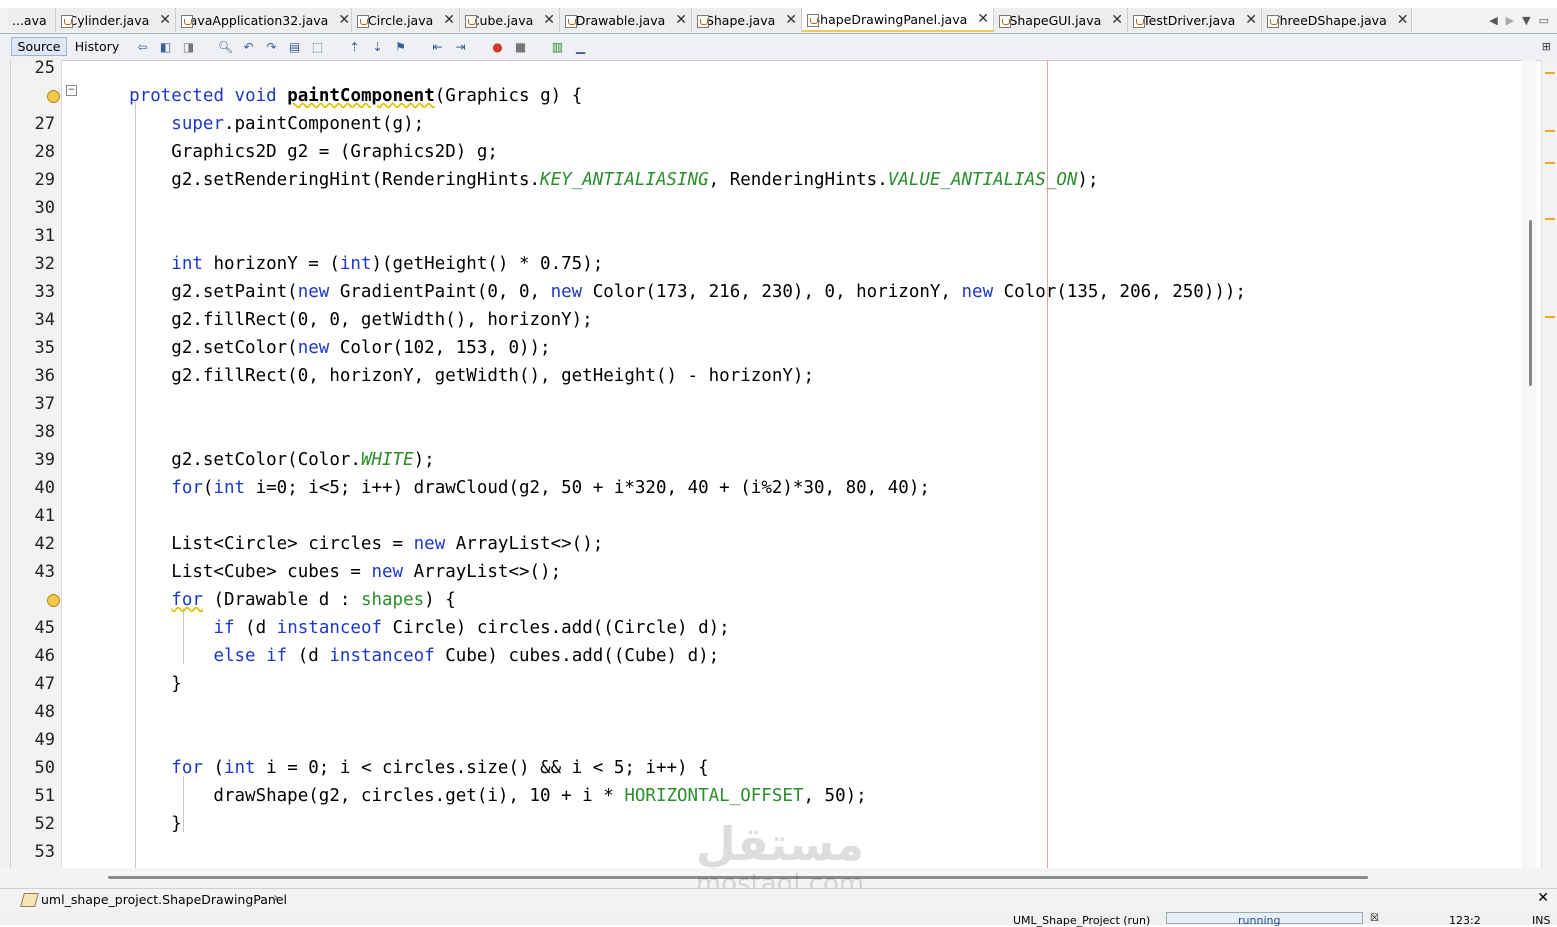  I want to click on line-number: 39, so click(33, 460).